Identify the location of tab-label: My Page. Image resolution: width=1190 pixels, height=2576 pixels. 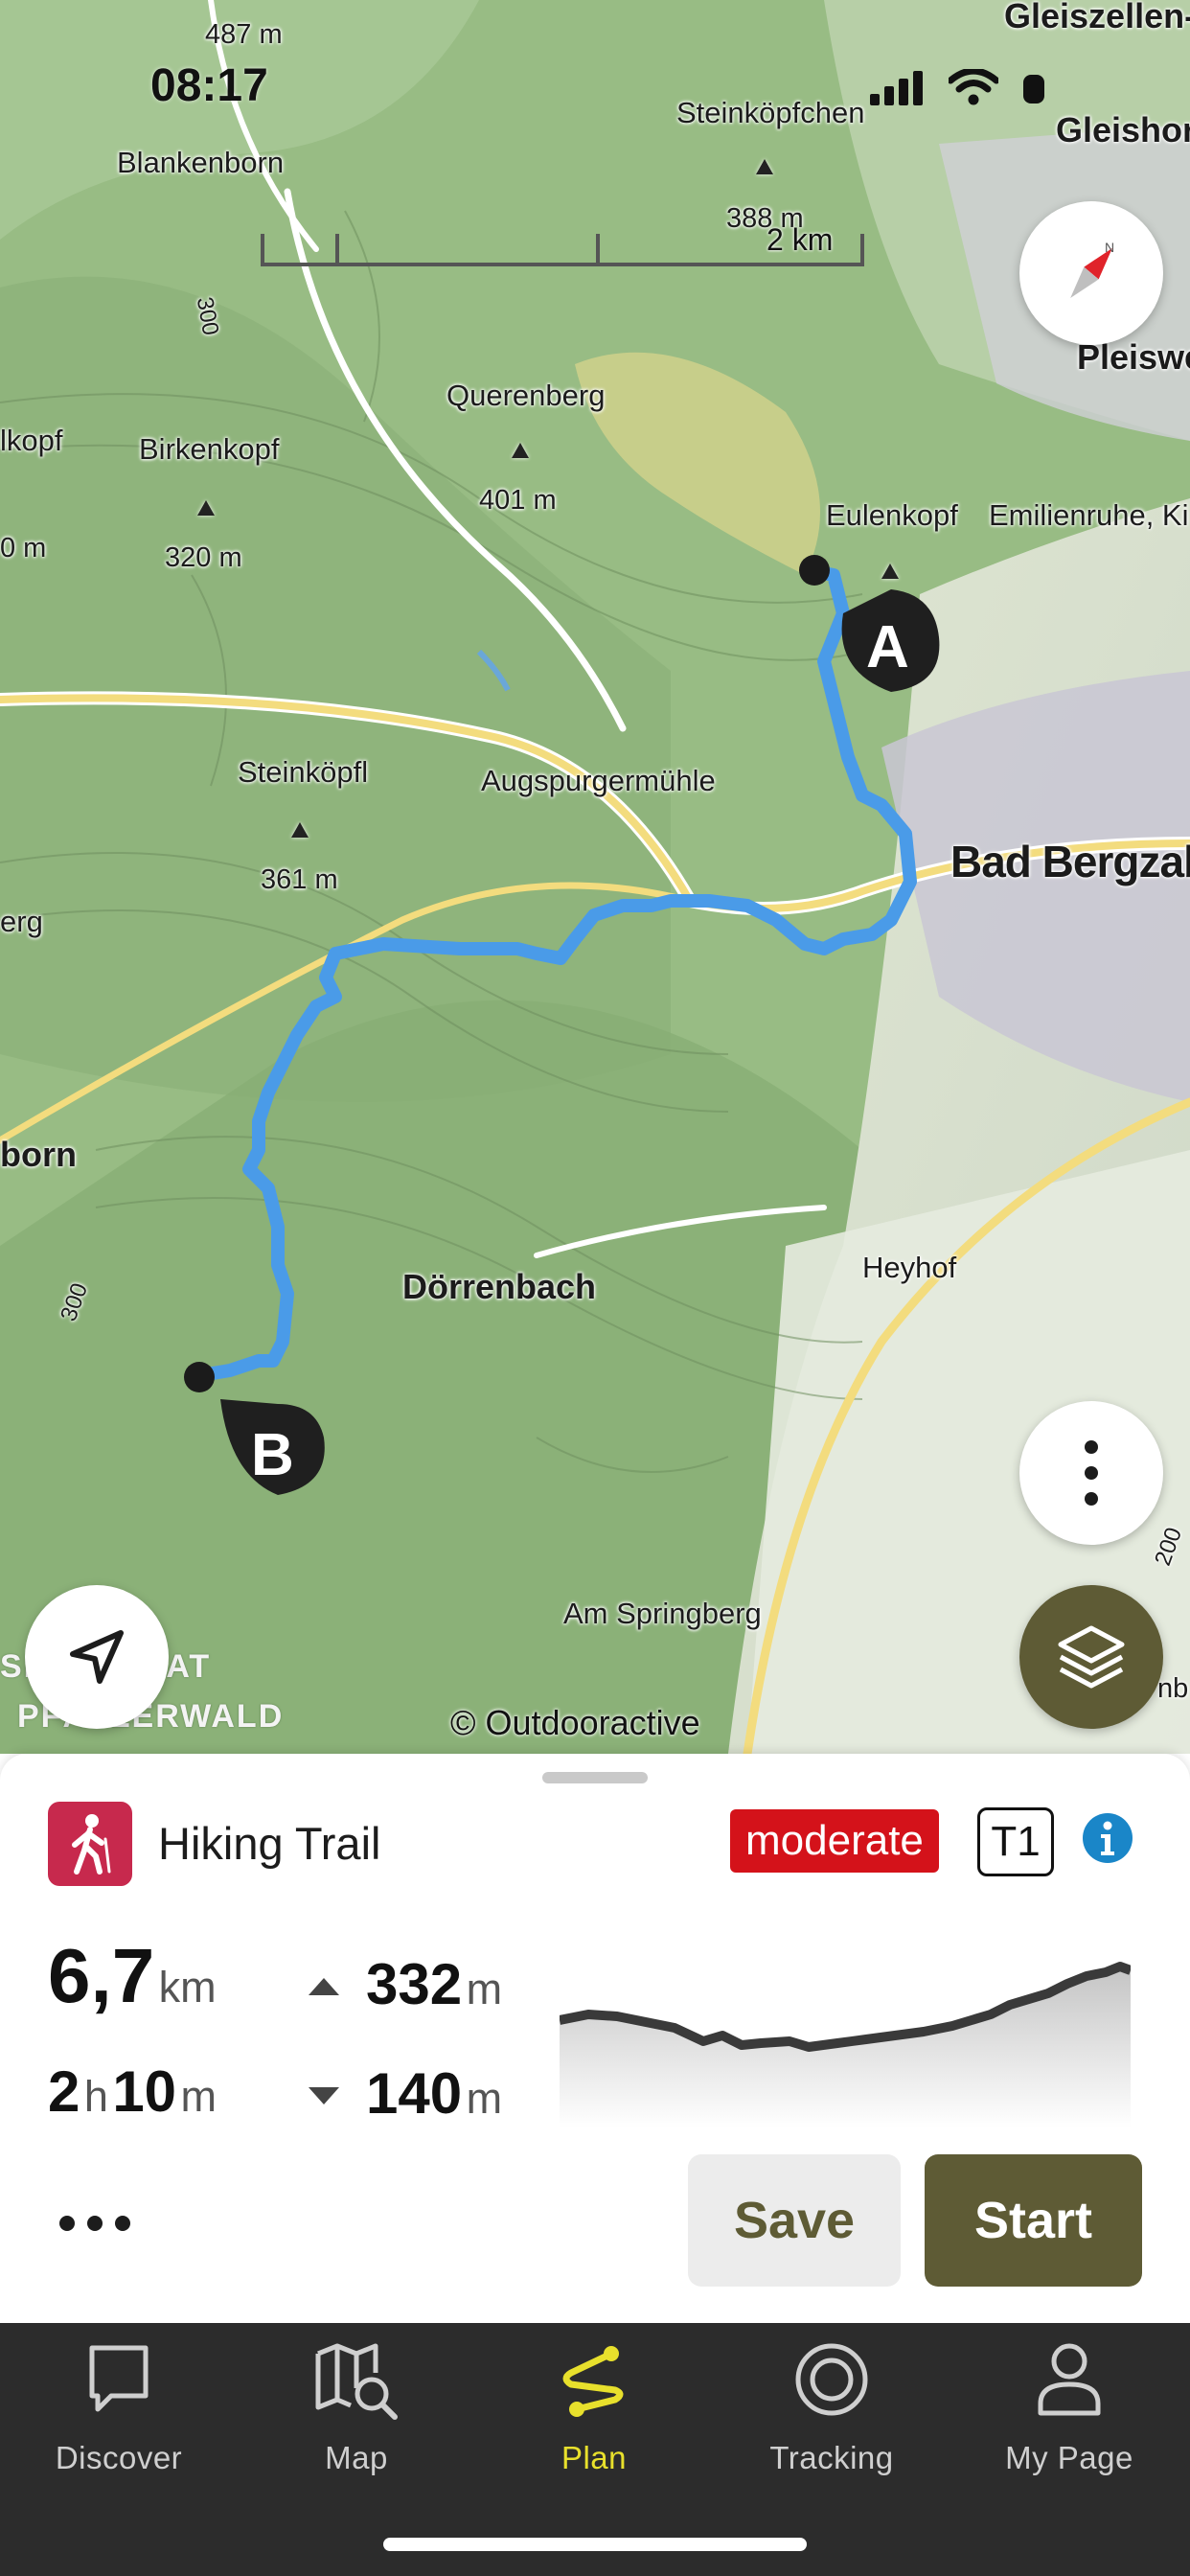
(1069, 2457).